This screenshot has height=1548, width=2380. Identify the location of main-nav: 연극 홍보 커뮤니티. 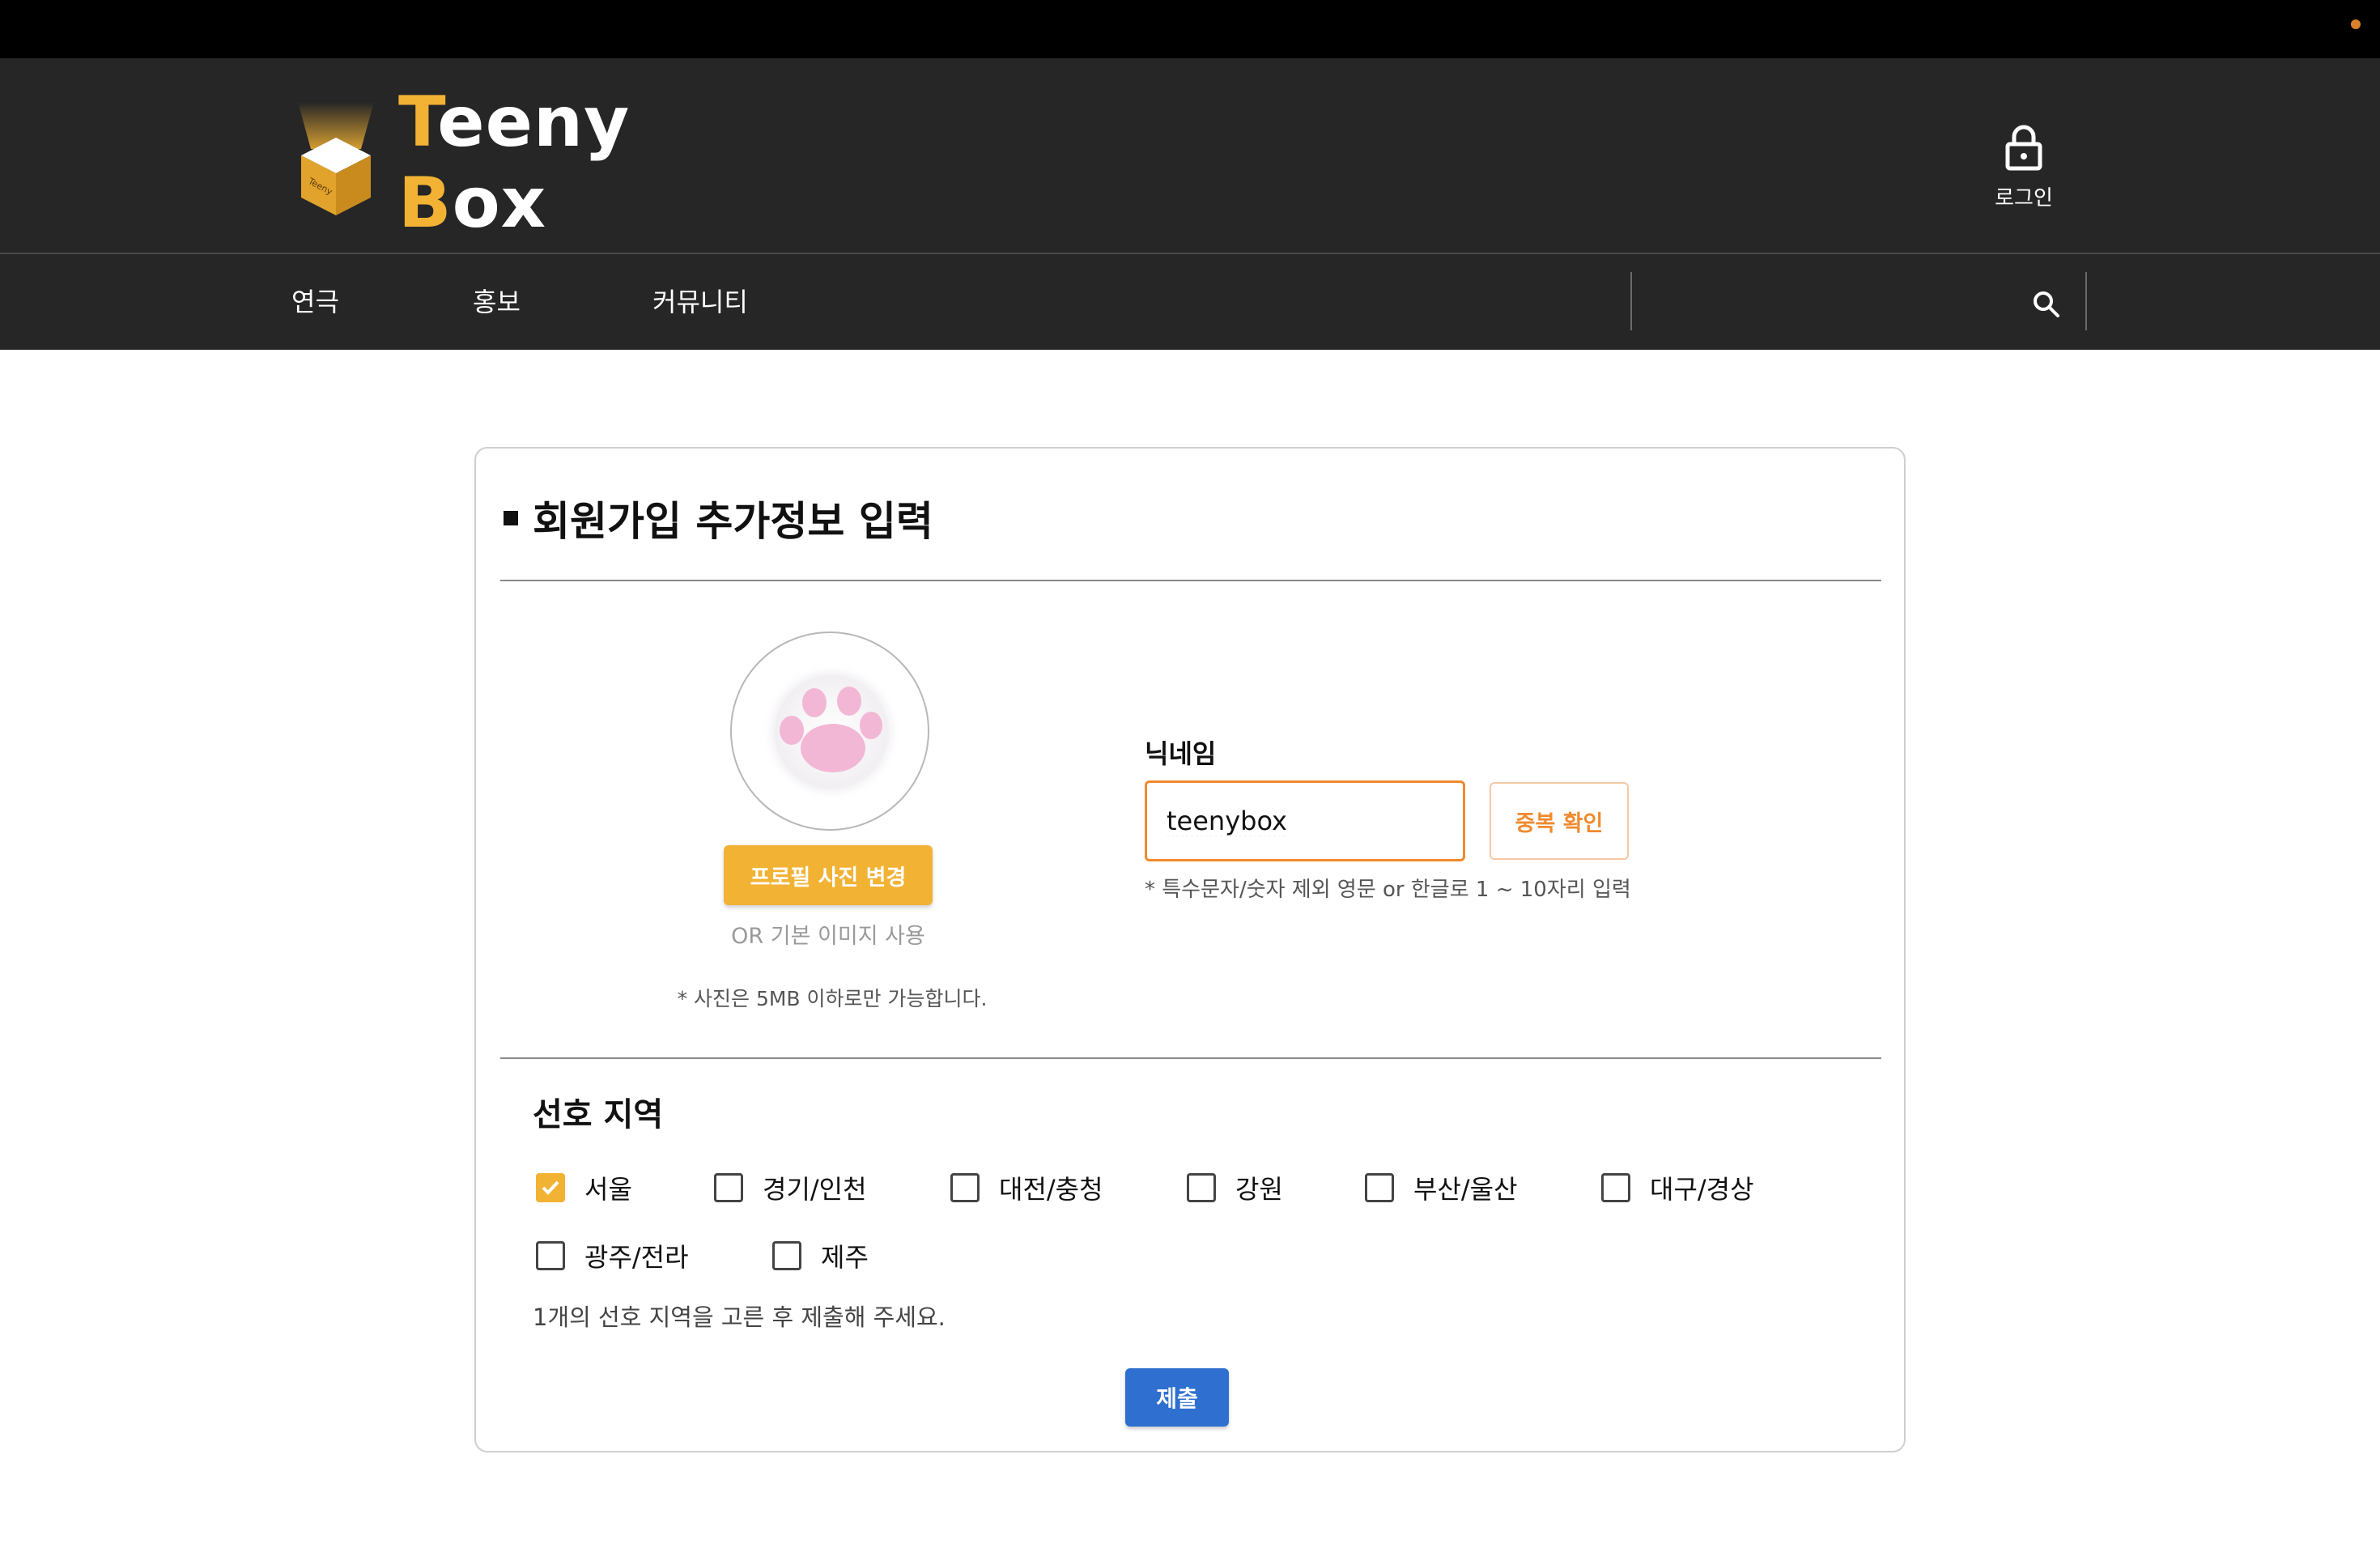
(1190, 302).